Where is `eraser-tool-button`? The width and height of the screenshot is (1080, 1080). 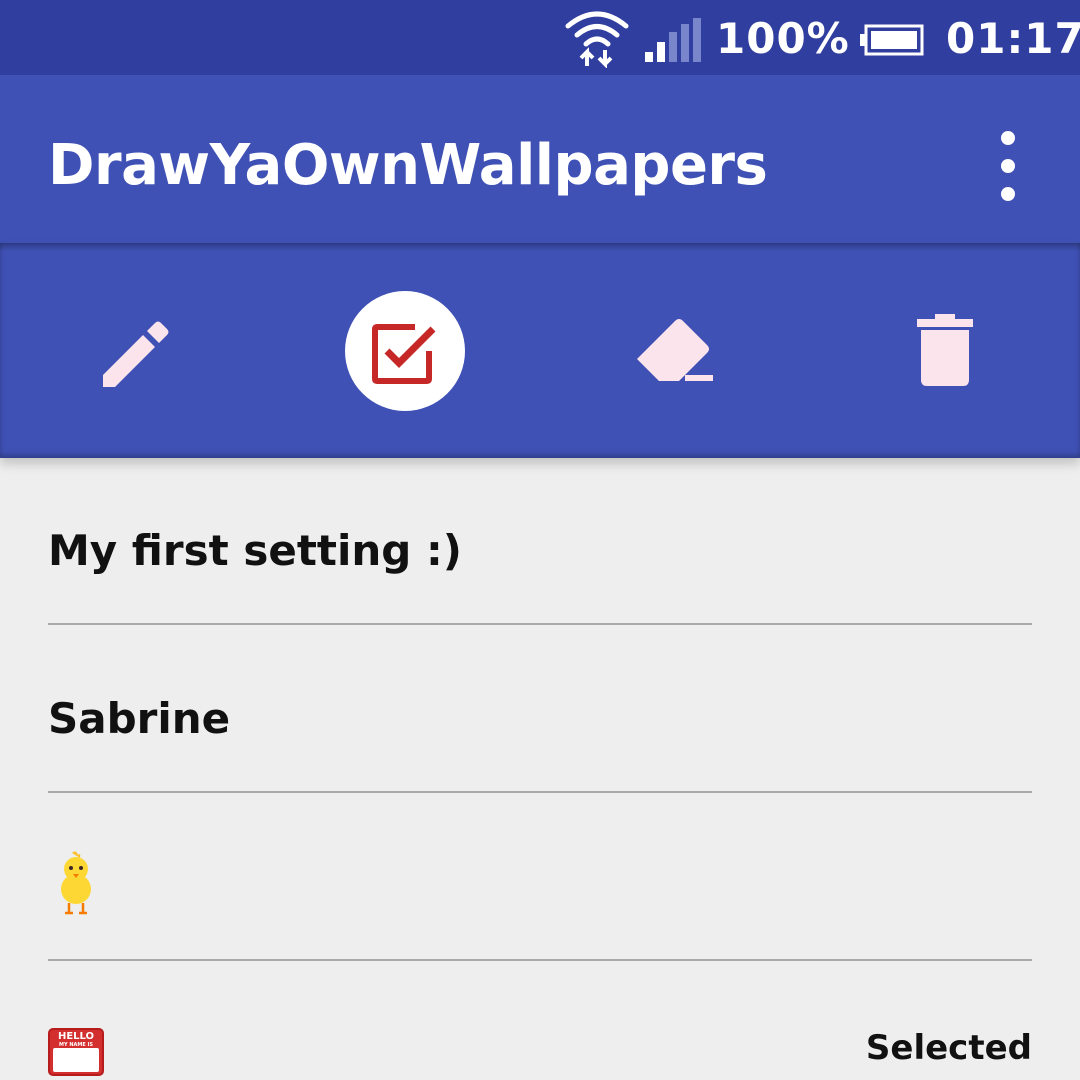
eraser-tool-button is located at coordinates (675, 350).